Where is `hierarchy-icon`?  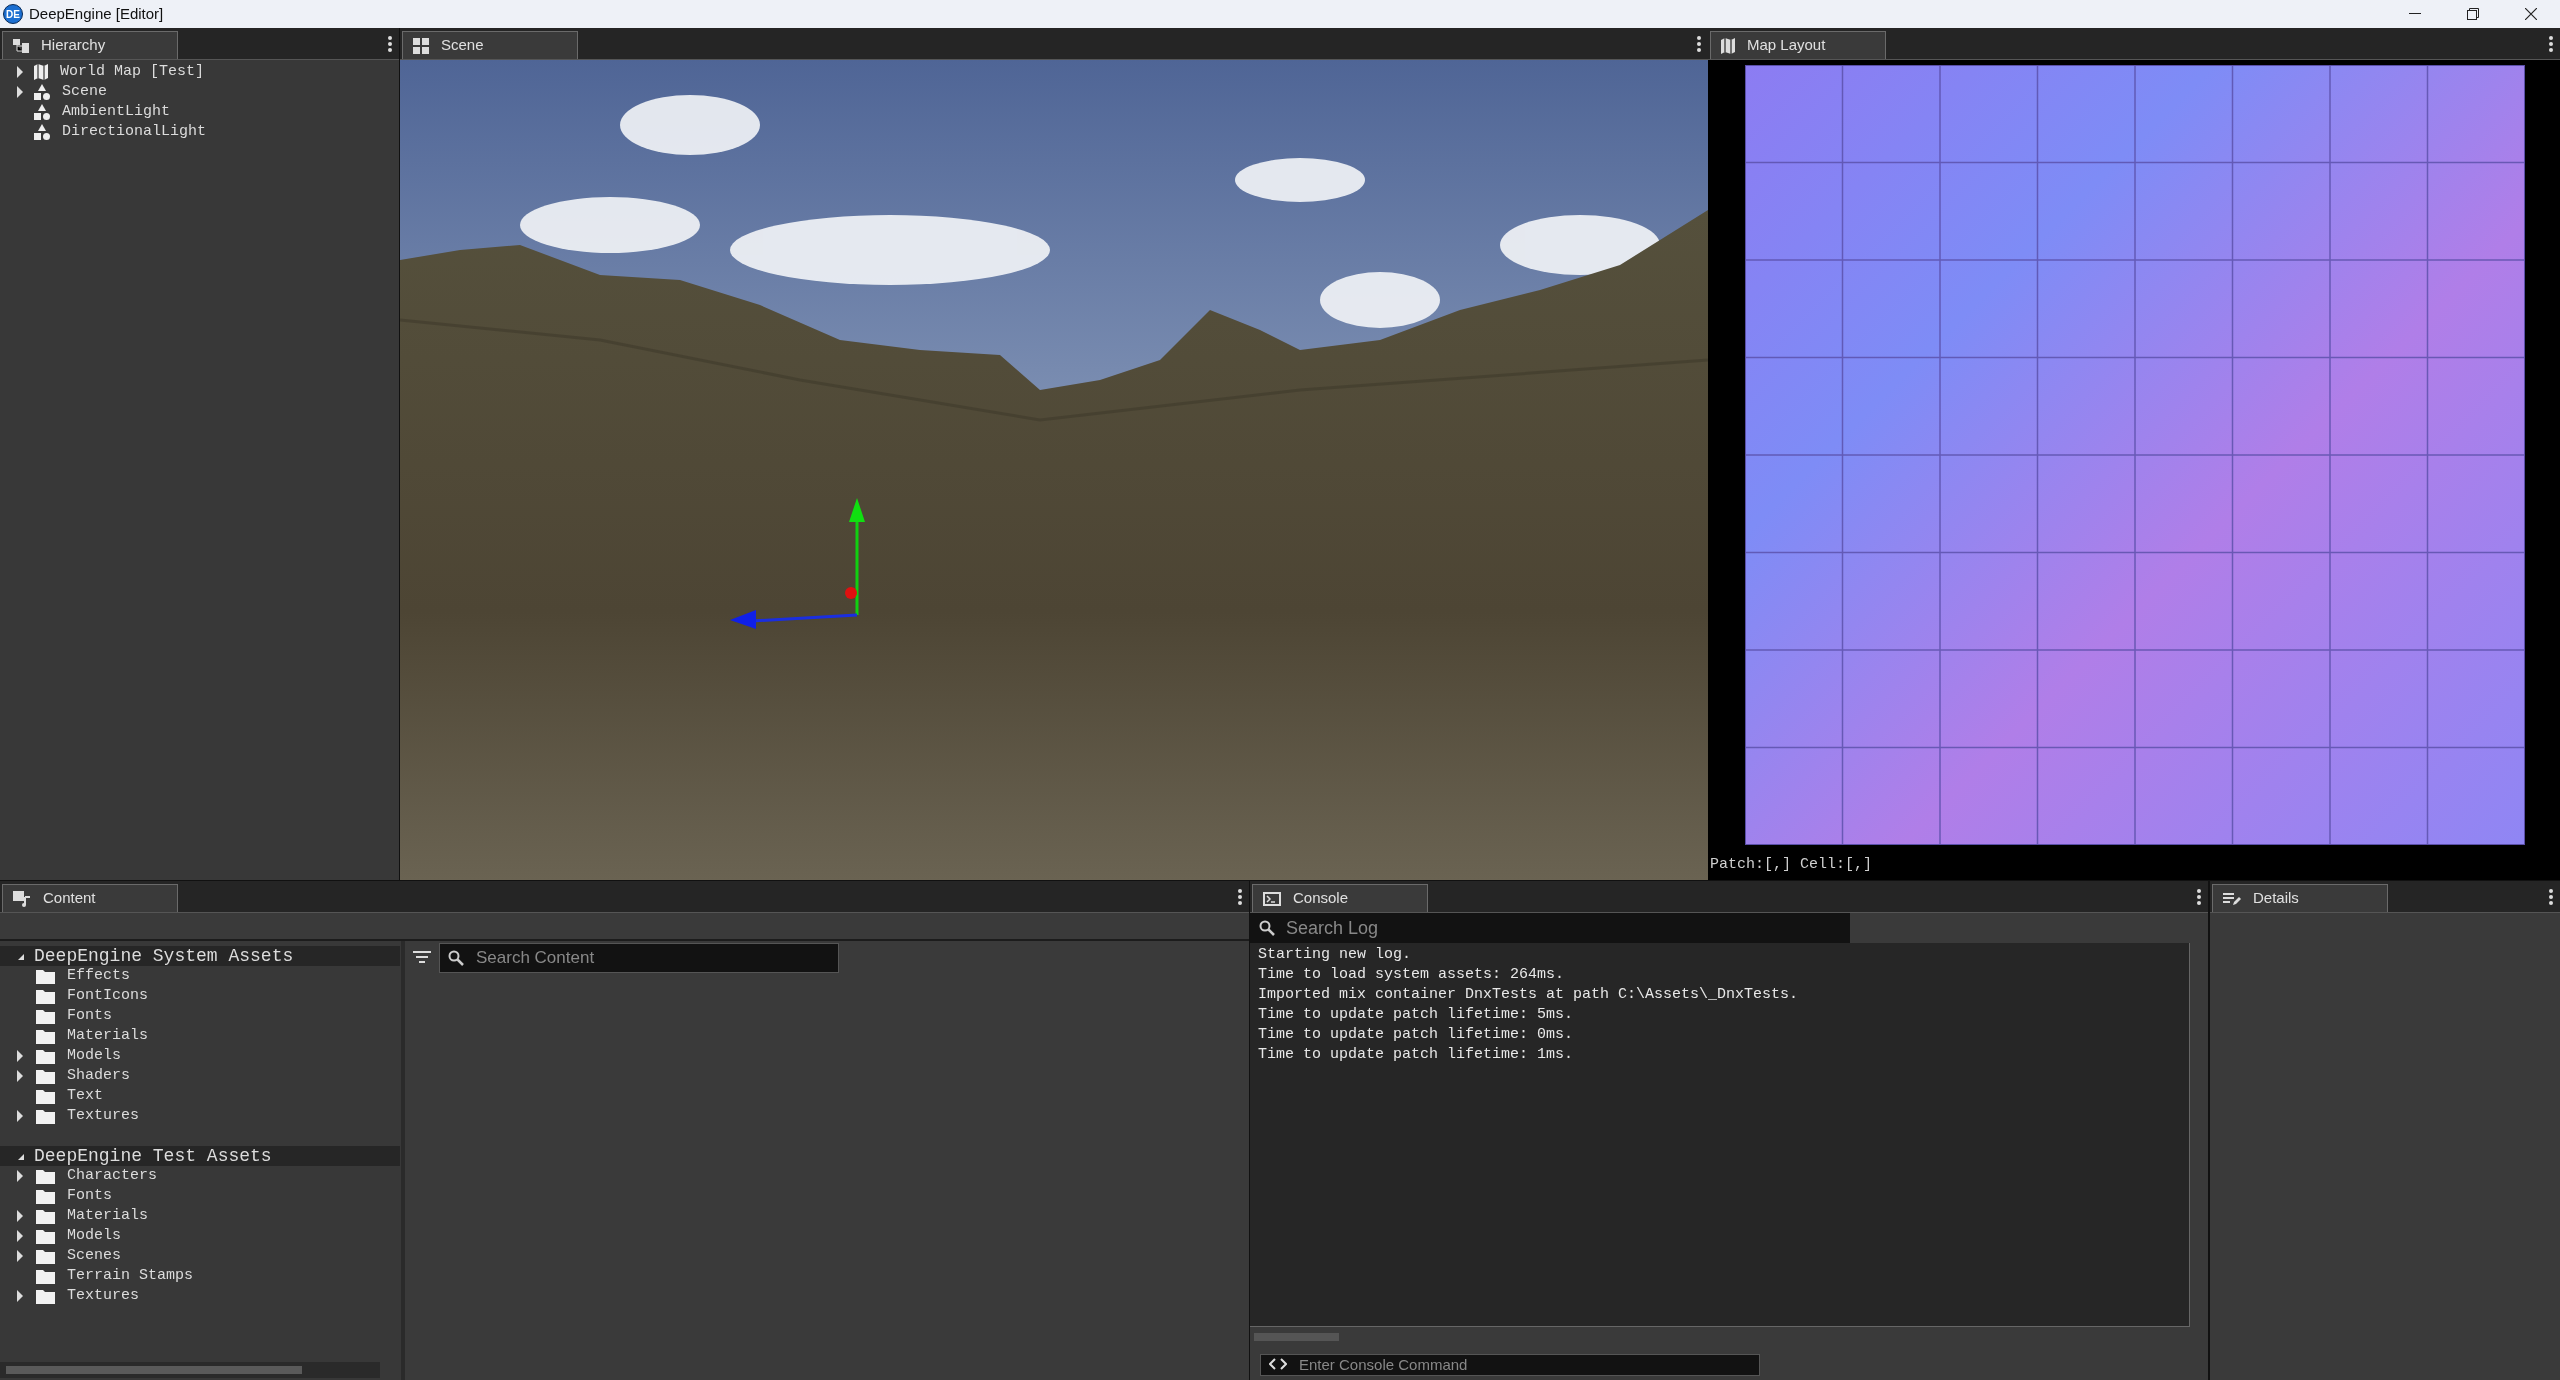 hierarchy-icon is located at coordinates (21, 45).